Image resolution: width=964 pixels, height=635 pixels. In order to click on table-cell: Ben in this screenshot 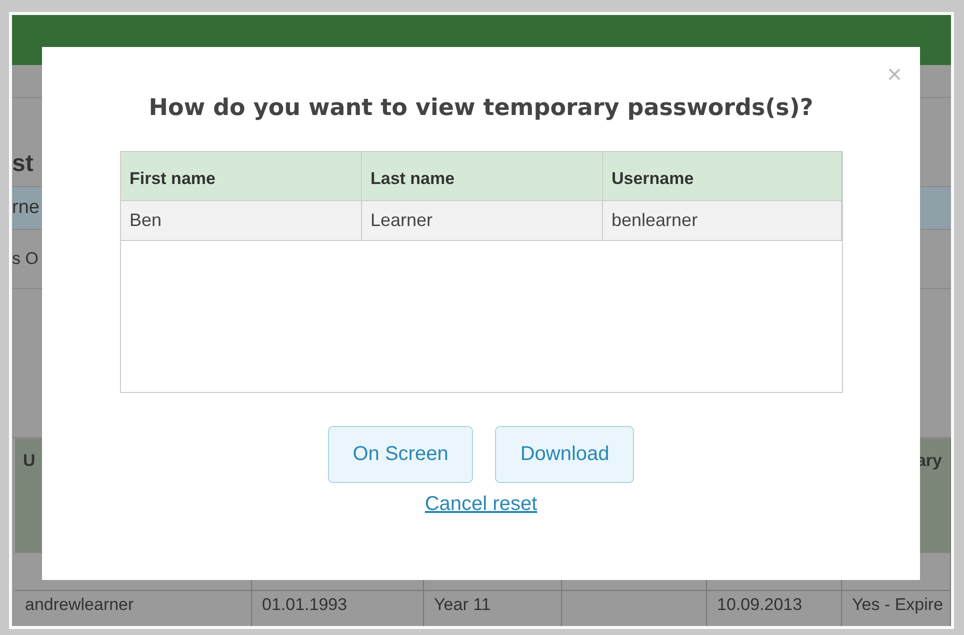, I will do `click(241, 221)`.